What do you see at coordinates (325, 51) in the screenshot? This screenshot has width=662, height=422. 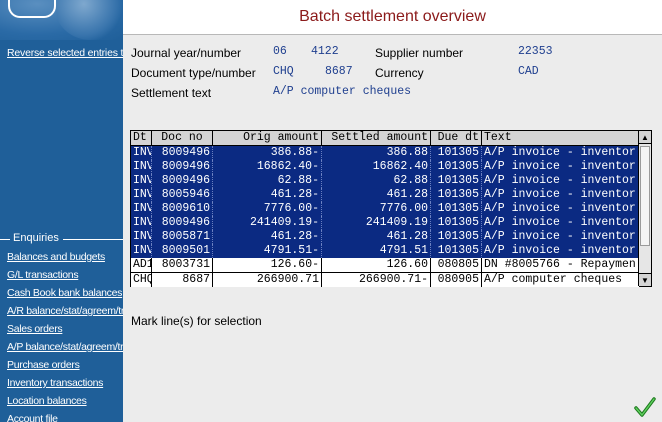 I see `journal-number-value: 4122` at bounding box center [325, 51].